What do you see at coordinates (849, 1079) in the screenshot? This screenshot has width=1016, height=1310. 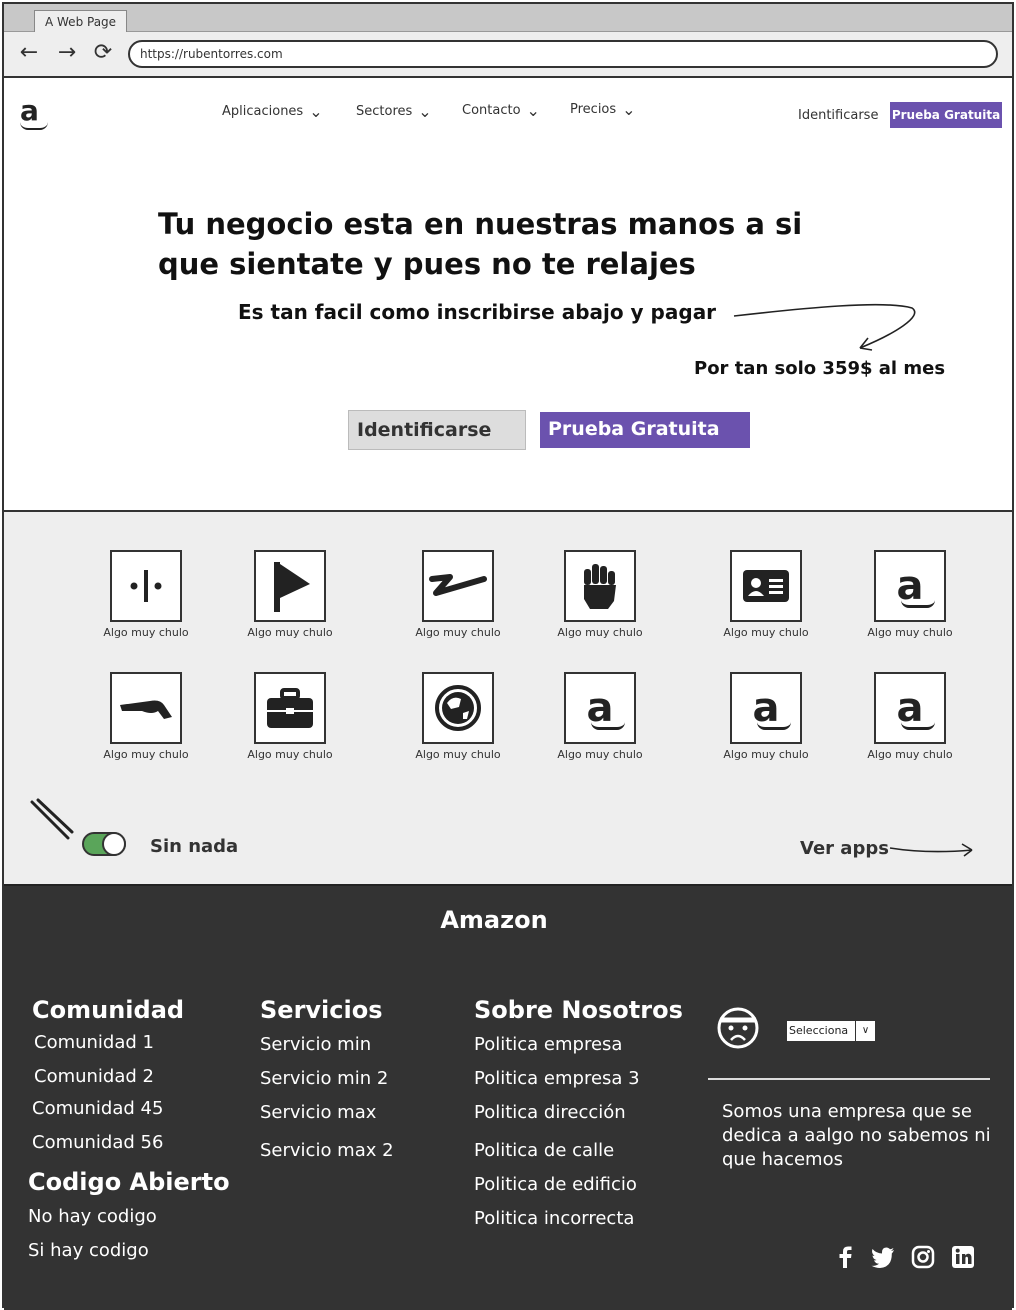 I see `footer-divider` at bounding box center [849, 1079].